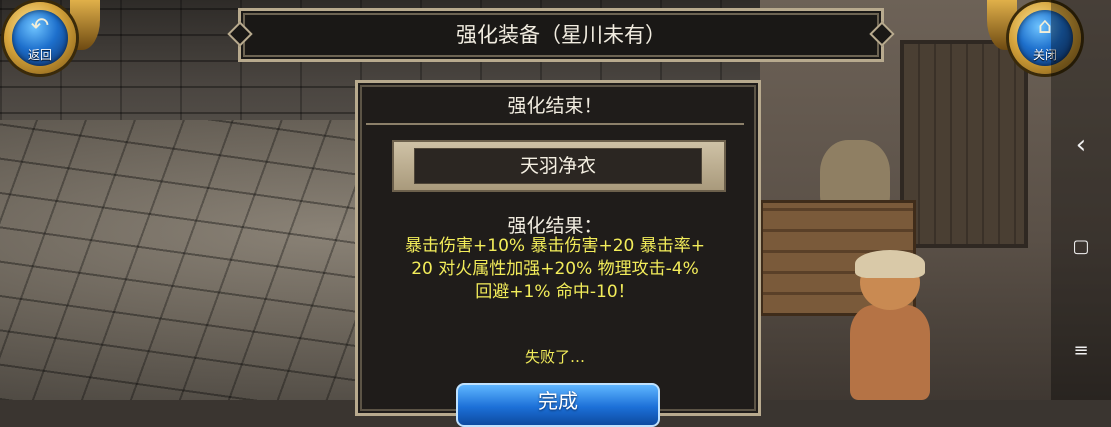 The width and height of the screenshot is (1111, 427). I want to click on character-cap, so click(890, 264).